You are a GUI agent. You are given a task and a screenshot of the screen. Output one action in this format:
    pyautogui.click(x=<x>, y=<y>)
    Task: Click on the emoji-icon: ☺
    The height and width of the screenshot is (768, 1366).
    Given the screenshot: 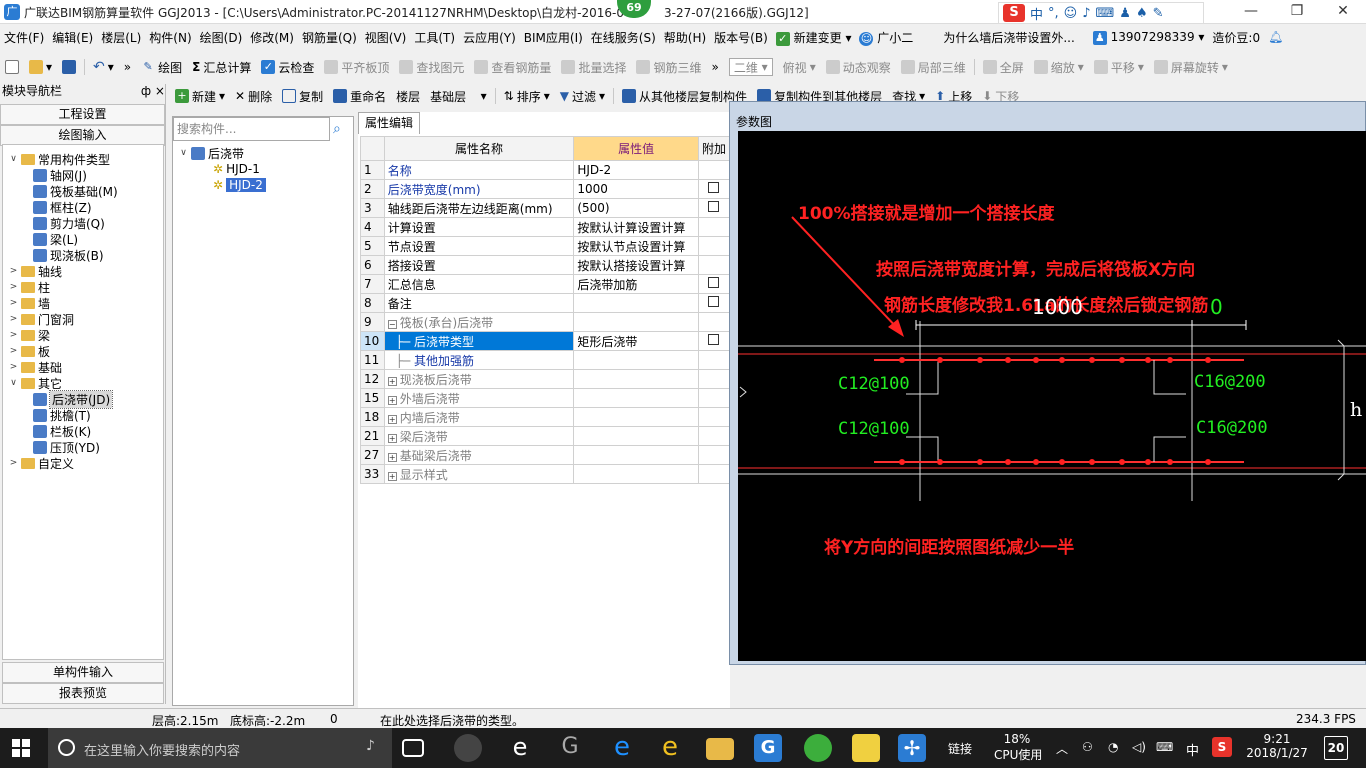 What is the action you would take?
    pyautogui.click(x=1071, y=13)
    